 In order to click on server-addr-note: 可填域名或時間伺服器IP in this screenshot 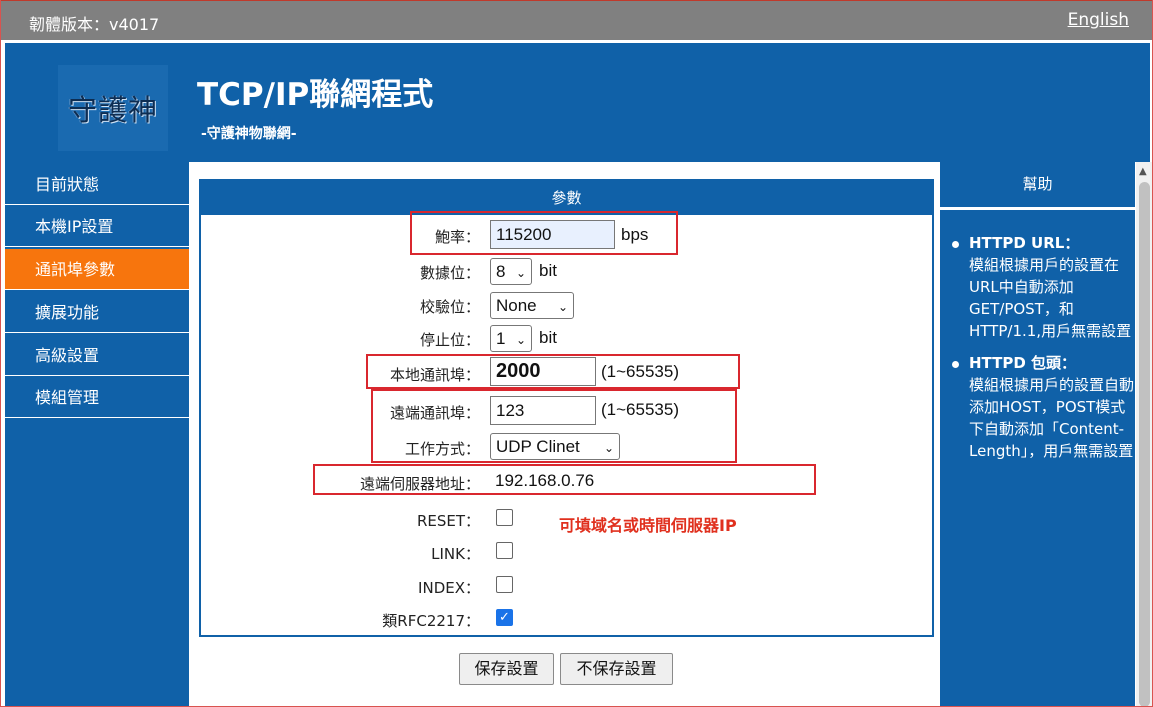, I will do `click(648, 525)`.